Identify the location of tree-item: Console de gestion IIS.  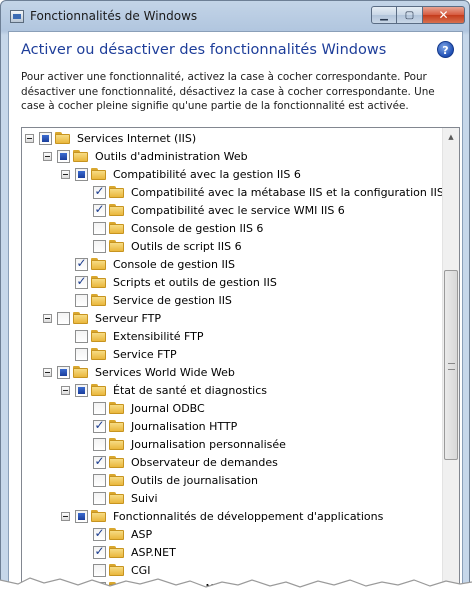
(148, 264).